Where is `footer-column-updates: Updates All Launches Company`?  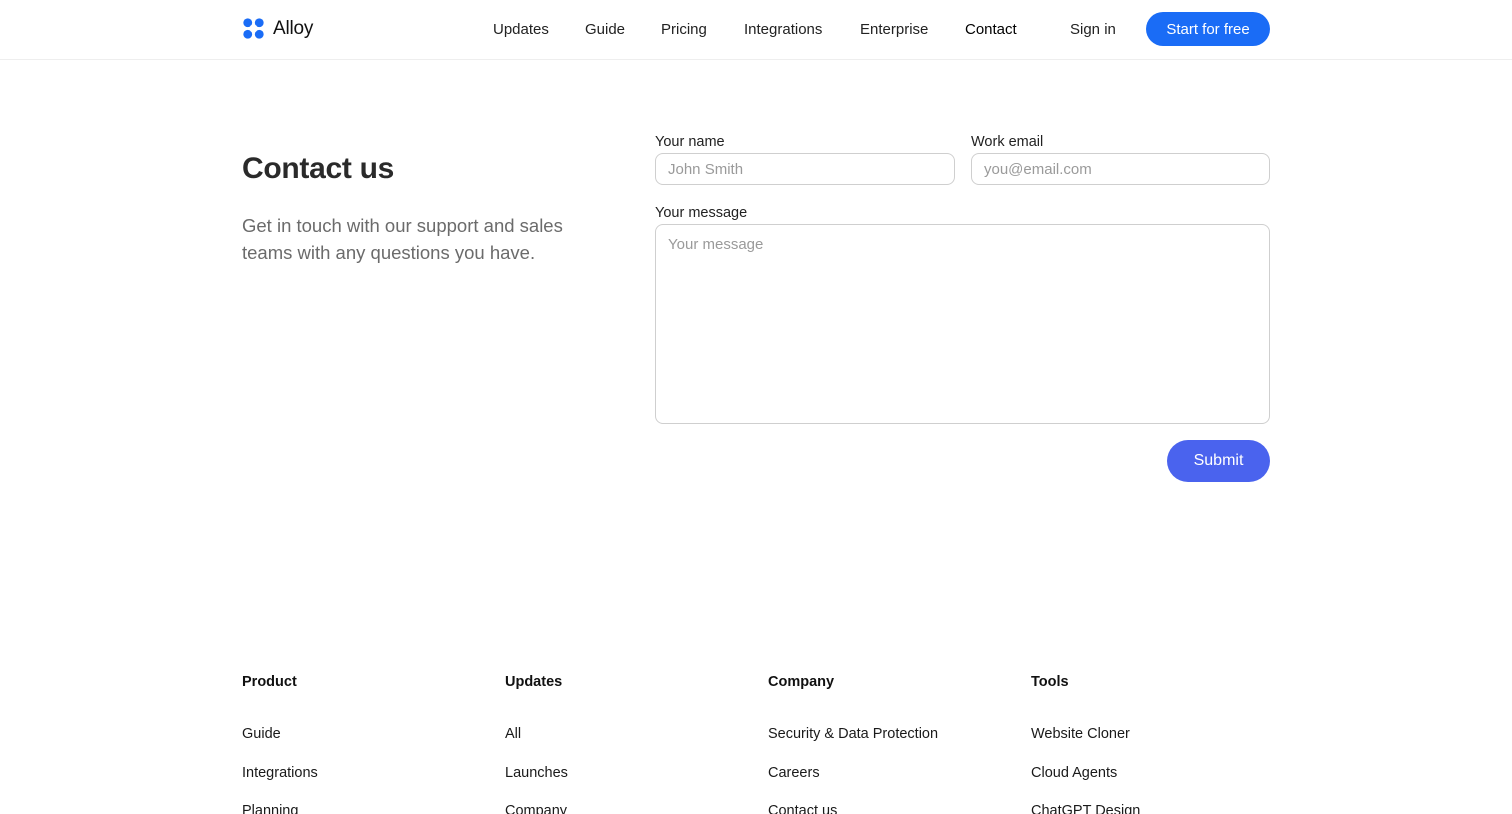
footer-column-updates: Updates All Launches Company is located at coordinates (536, 743).